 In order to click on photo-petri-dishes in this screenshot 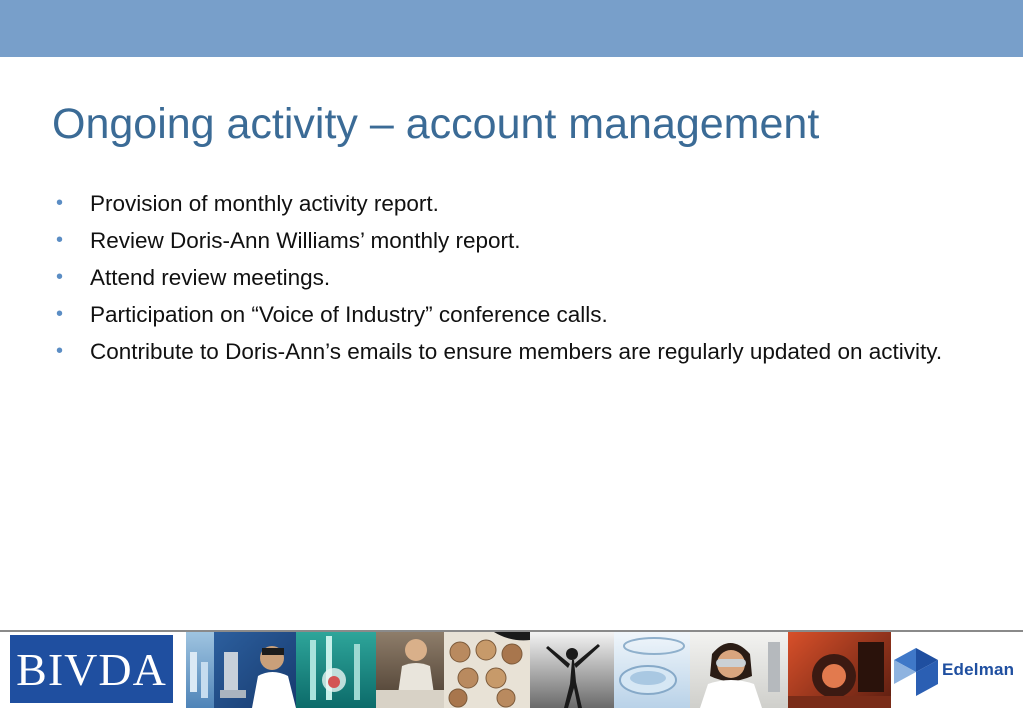, I will do `click(487, 670)`.